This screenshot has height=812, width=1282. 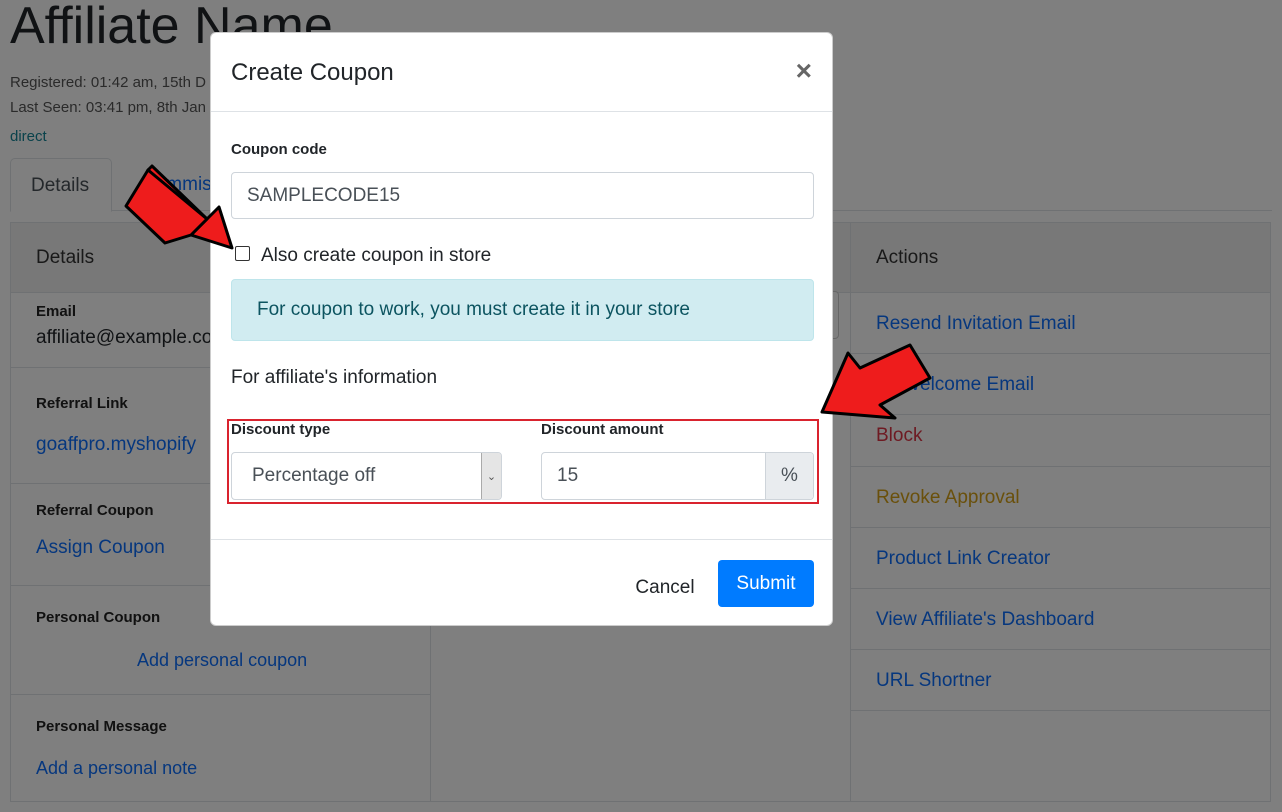 What do you see at coordinates (334, 377) in the screenshot?
I see `affiliate-info-text: For affiliate's information` at bounding box center [334, 377].